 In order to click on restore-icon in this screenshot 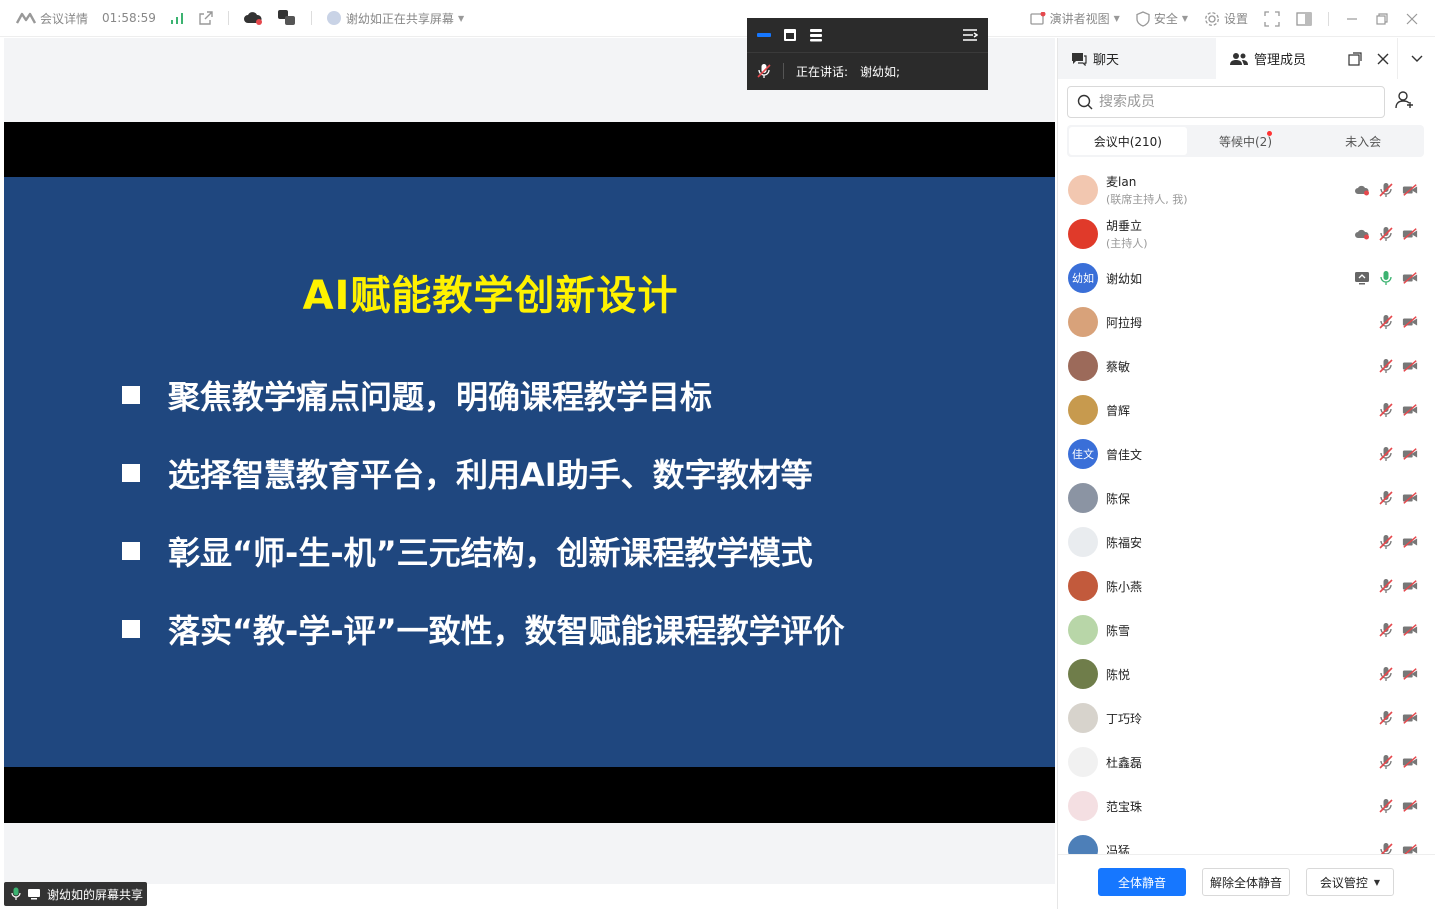, I will do `click(1382, 19)`.